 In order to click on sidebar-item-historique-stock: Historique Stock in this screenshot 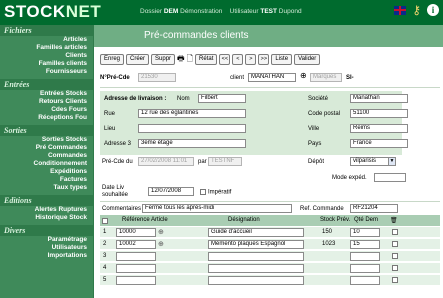, I will do `click(46, 218)`.